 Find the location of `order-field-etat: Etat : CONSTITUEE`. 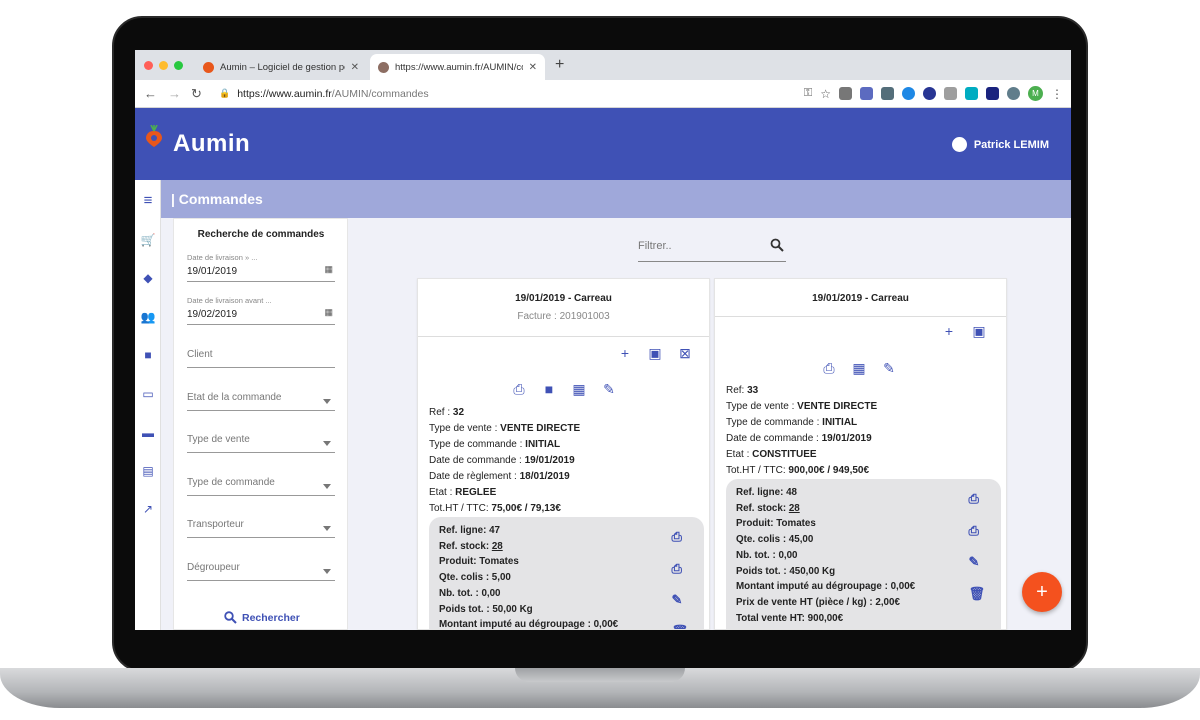

order-field-etat: Etat : CONSTITUEE is located at coordinates (771, 454).